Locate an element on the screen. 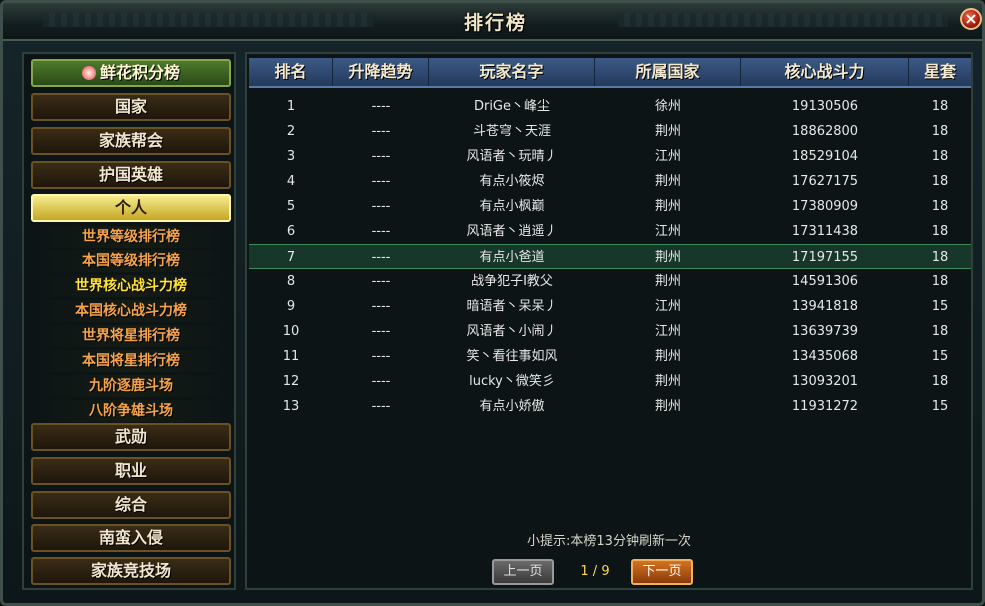 This screenshot has height=606, width=985. sidebar-item-country: 国家 is located at coordinates (131, 107).